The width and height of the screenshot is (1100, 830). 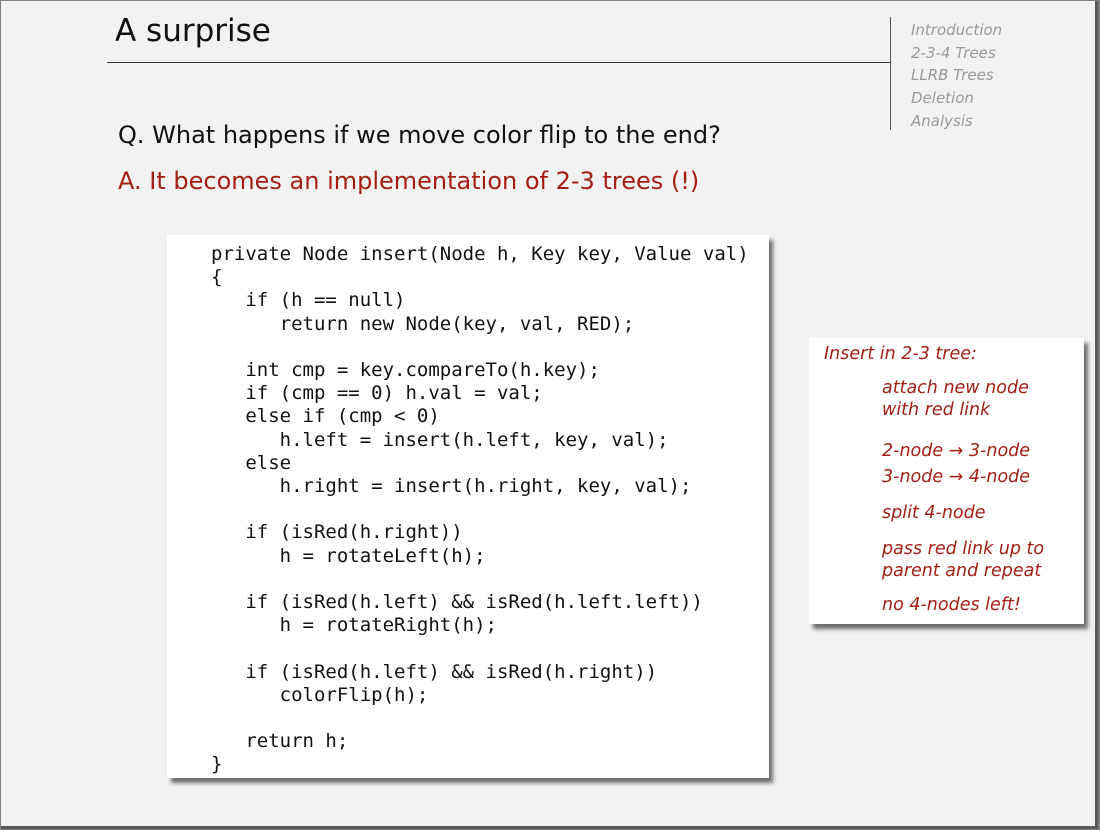 I want to click on title-divider, so click(x=498, y=62).